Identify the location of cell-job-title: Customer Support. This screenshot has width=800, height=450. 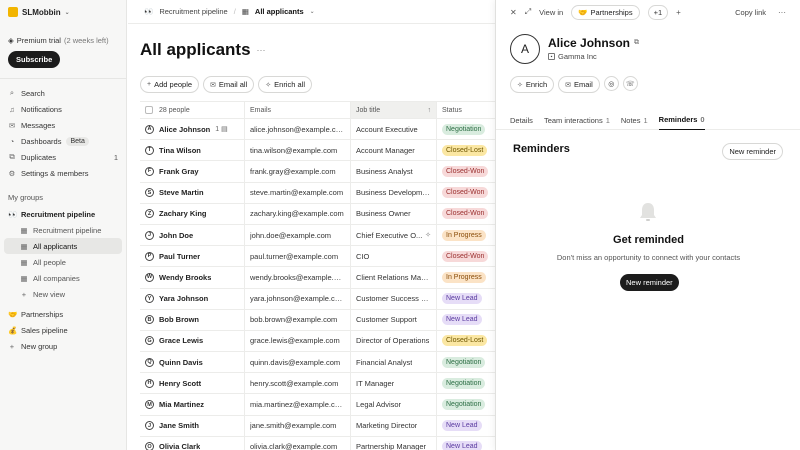
(394, 319).